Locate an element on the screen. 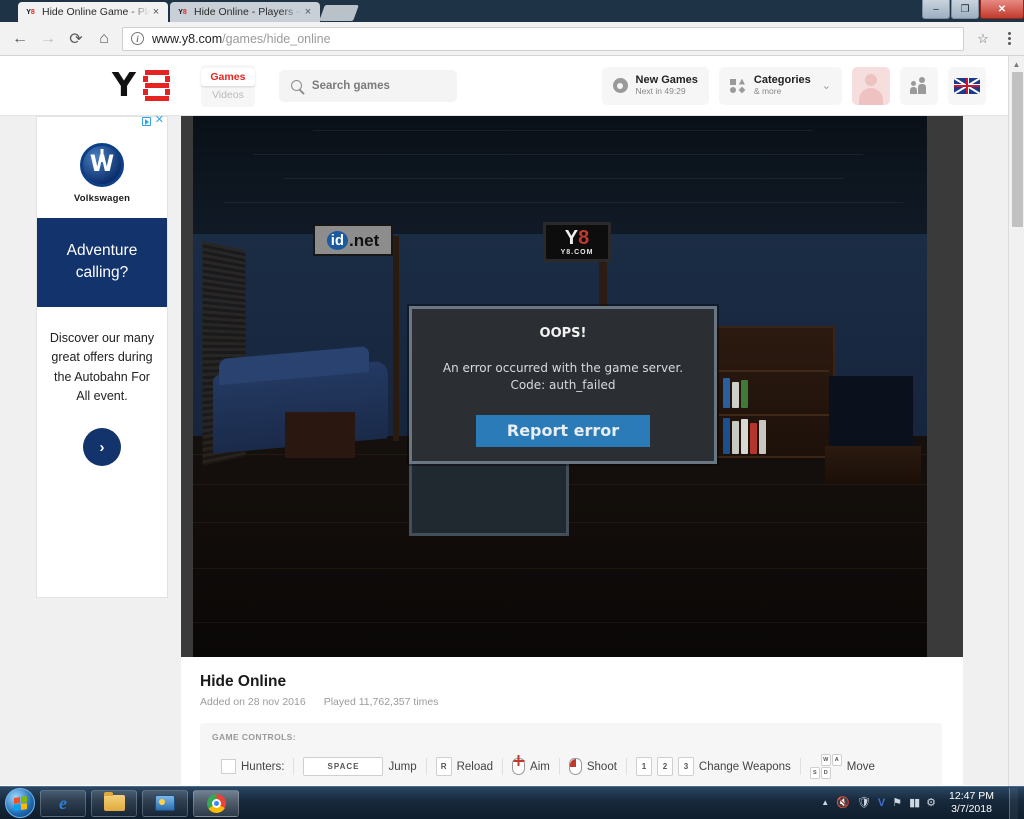 The height and width of the screenshot is (819, 1024). toggle-games: Games is located at coordinates (227, 76).